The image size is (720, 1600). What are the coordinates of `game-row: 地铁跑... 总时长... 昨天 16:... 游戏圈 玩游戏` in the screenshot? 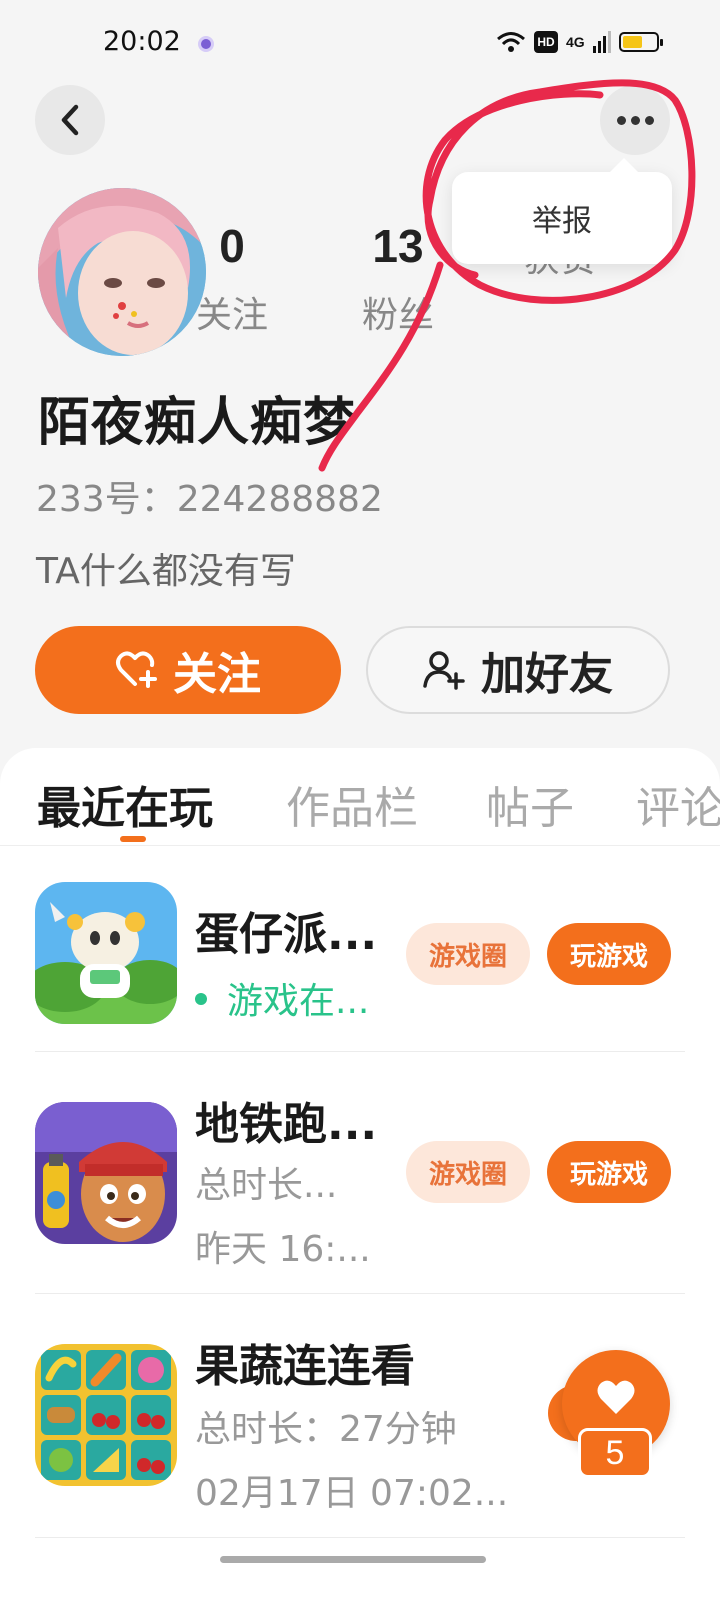 It's located at (360, 1173).